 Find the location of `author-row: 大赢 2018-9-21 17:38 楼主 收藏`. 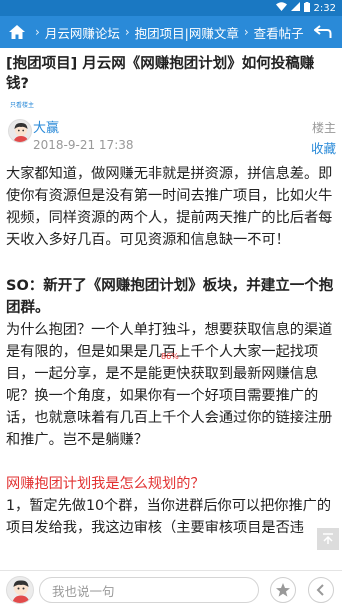

author-row: 大赢 2018-9-21 17:38 楼主 收藏 is located at coordinates (171, 139).